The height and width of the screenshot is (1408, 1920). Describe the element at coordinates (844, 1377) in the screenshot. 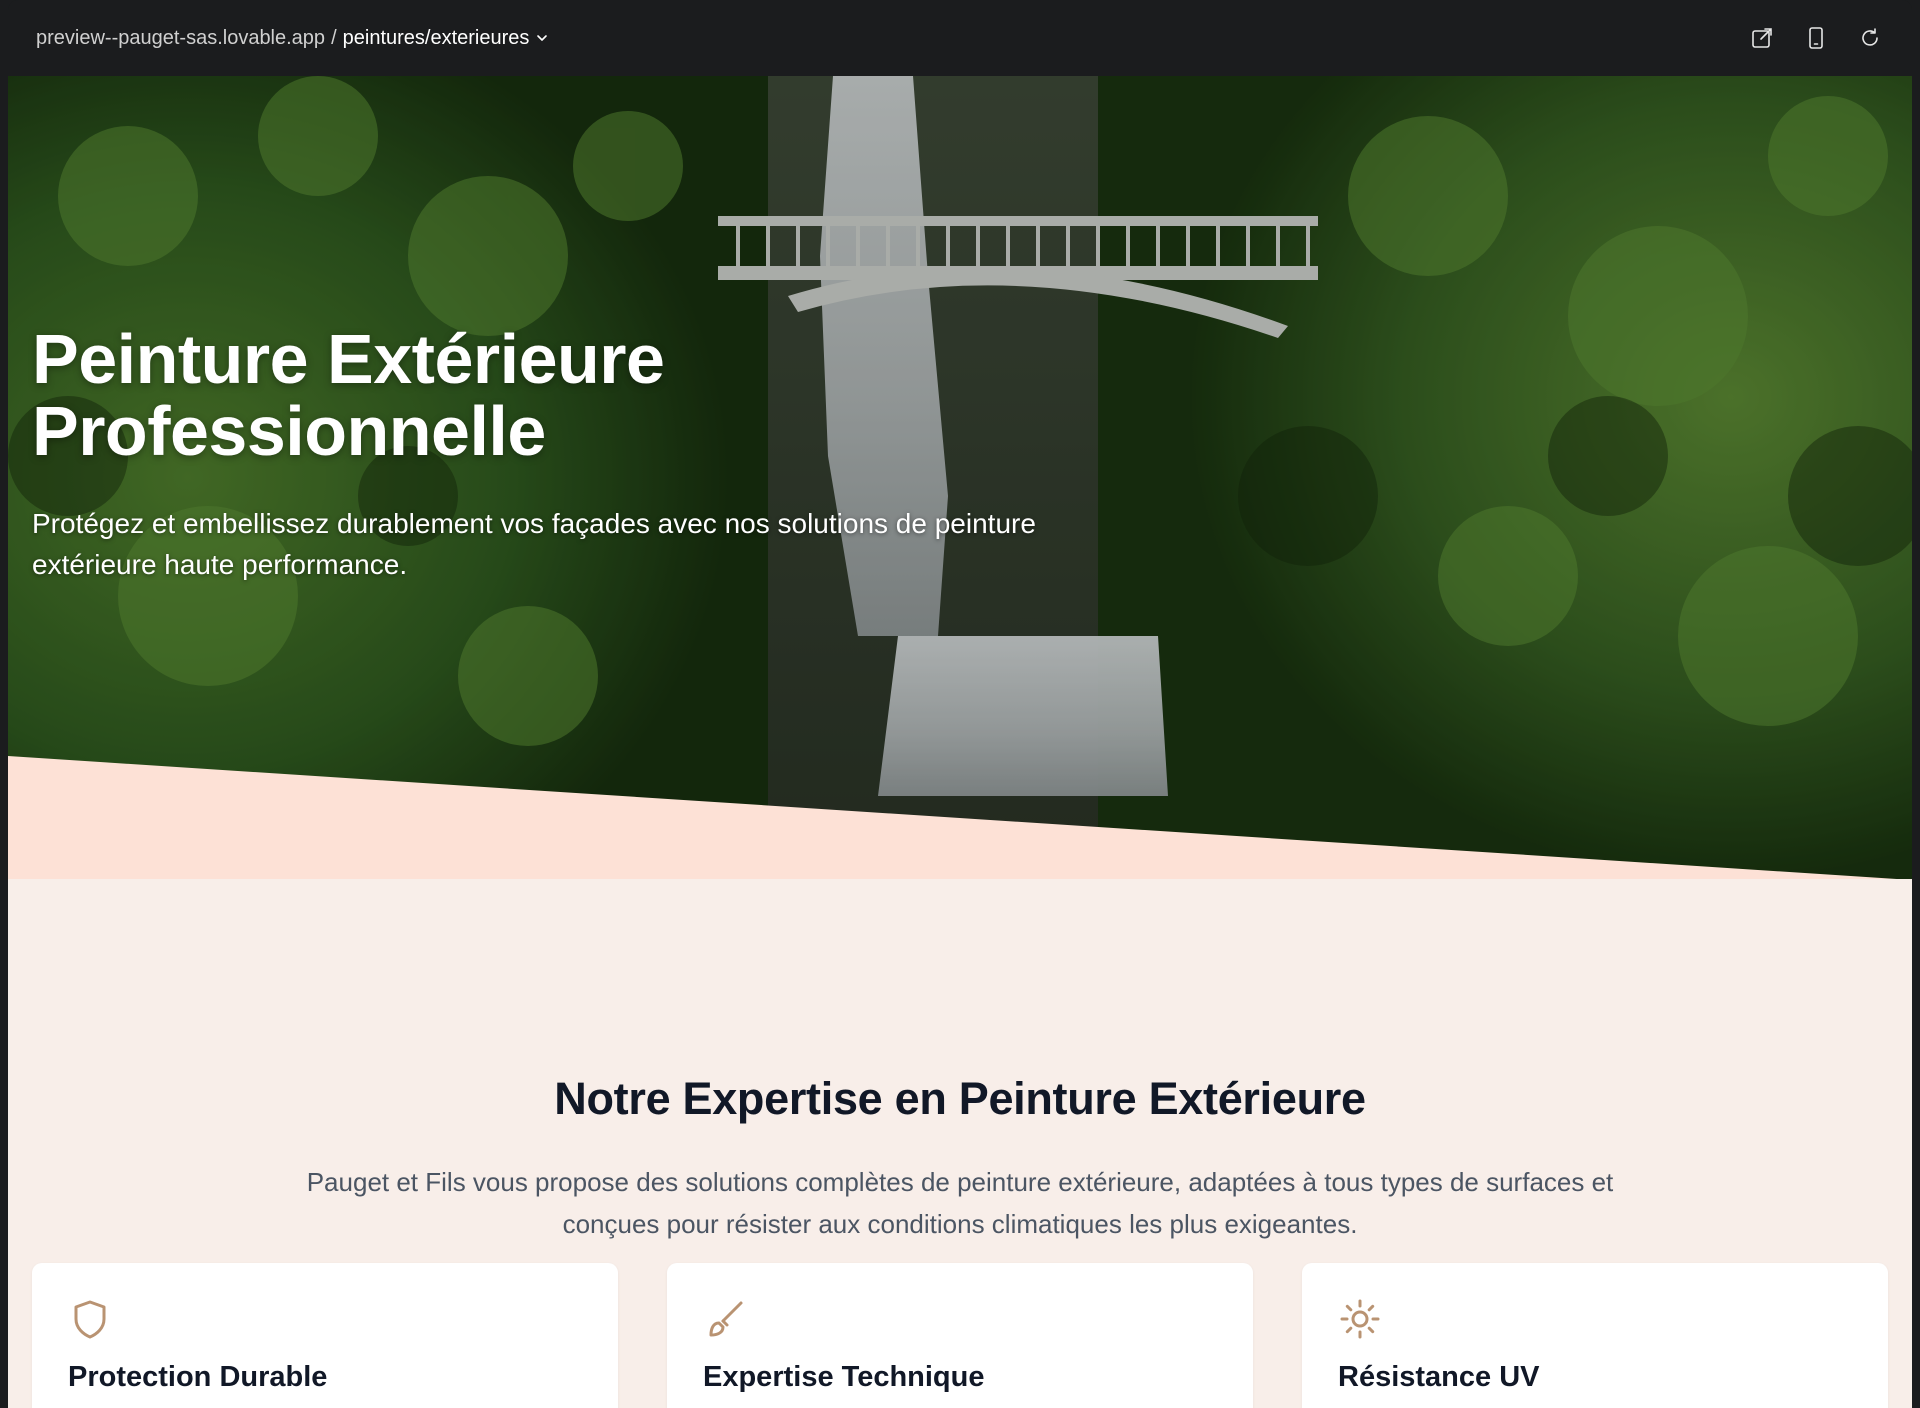

I see `feature-card-title: Expertise Technique` at that location.